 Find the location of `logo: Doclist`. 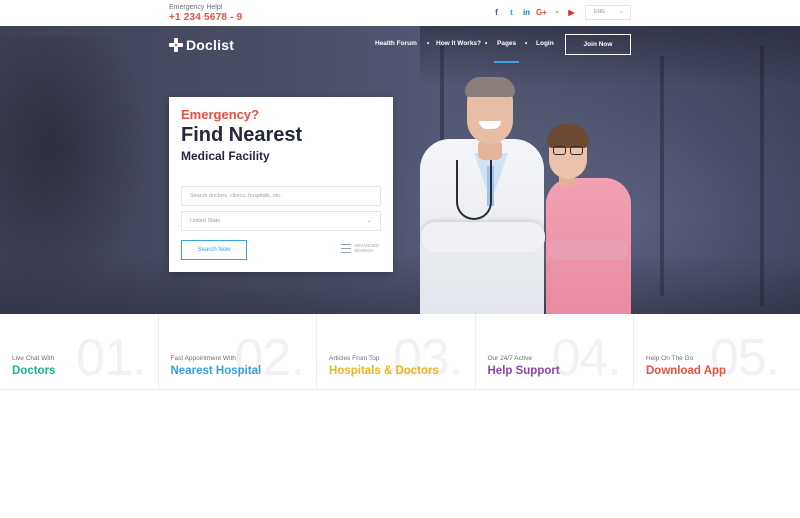

logo: Doclist is located at coordinates (201, 45).